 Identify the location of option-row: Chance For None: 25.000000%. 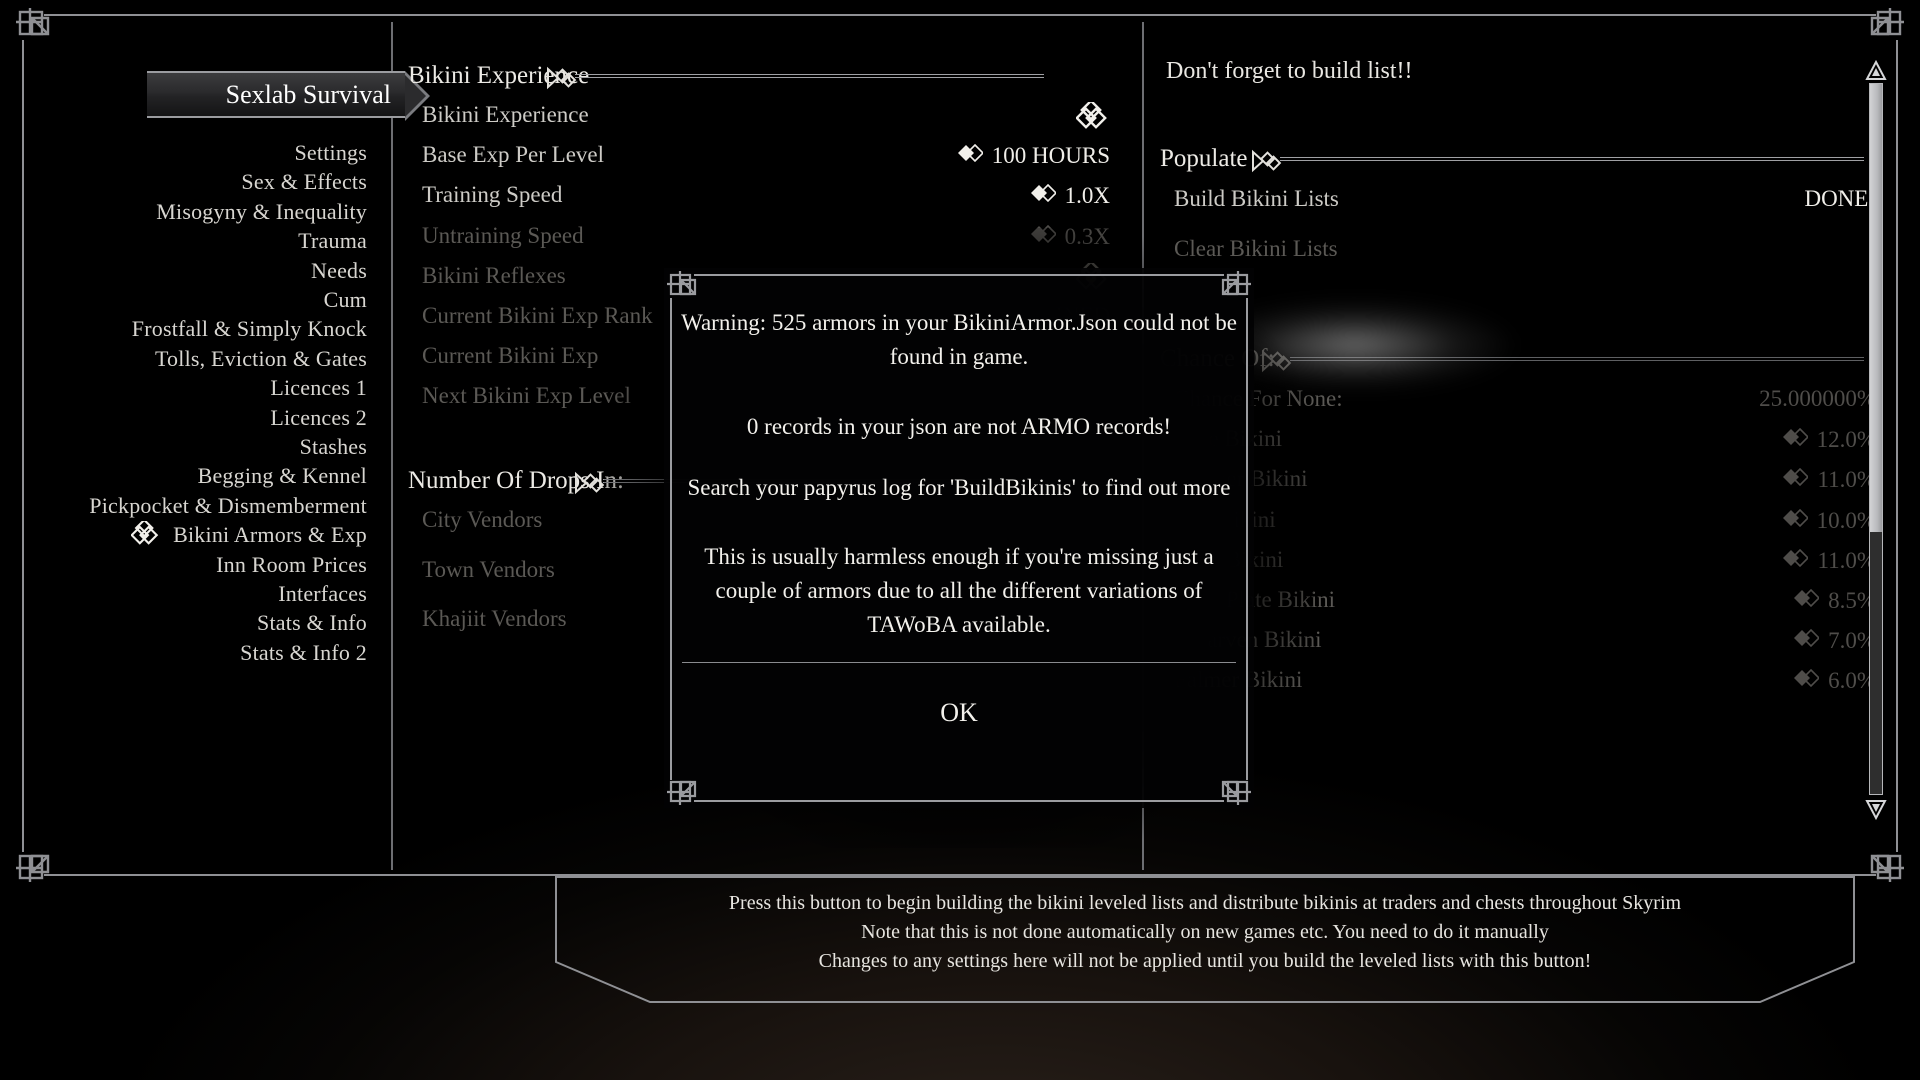
(1522, 406).